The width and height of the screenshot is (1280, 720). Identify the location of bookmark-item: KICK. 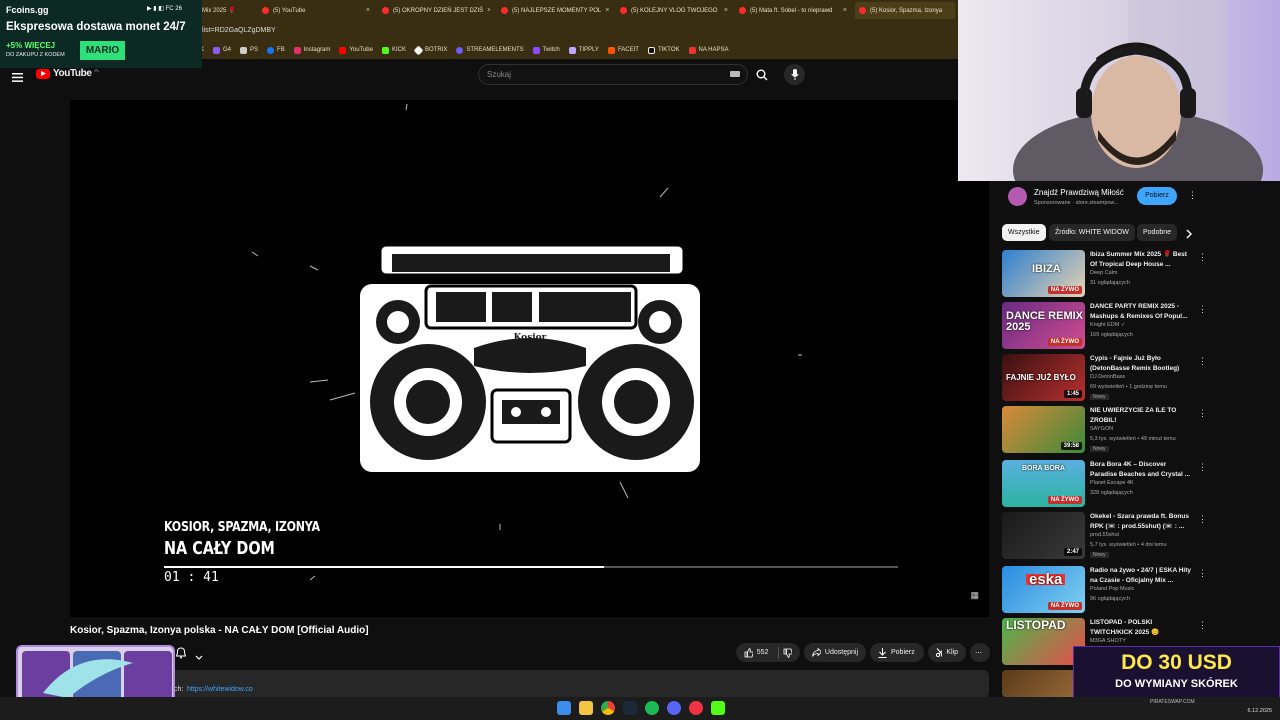
(393, 50).